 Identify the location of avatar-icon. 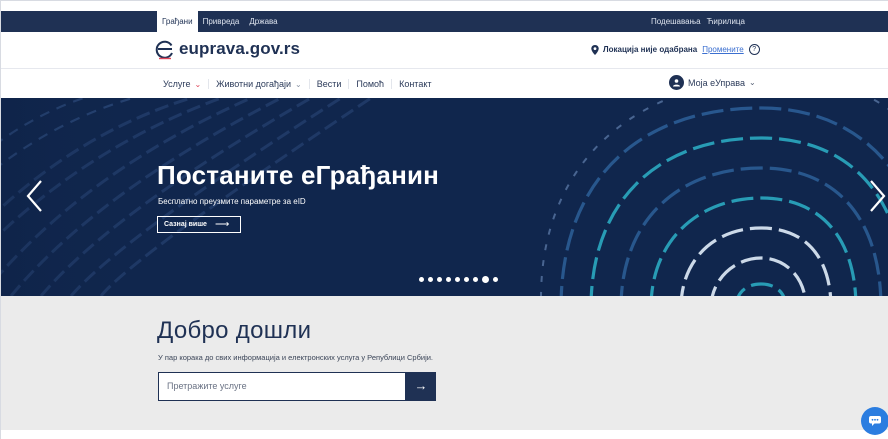
(676, 82).